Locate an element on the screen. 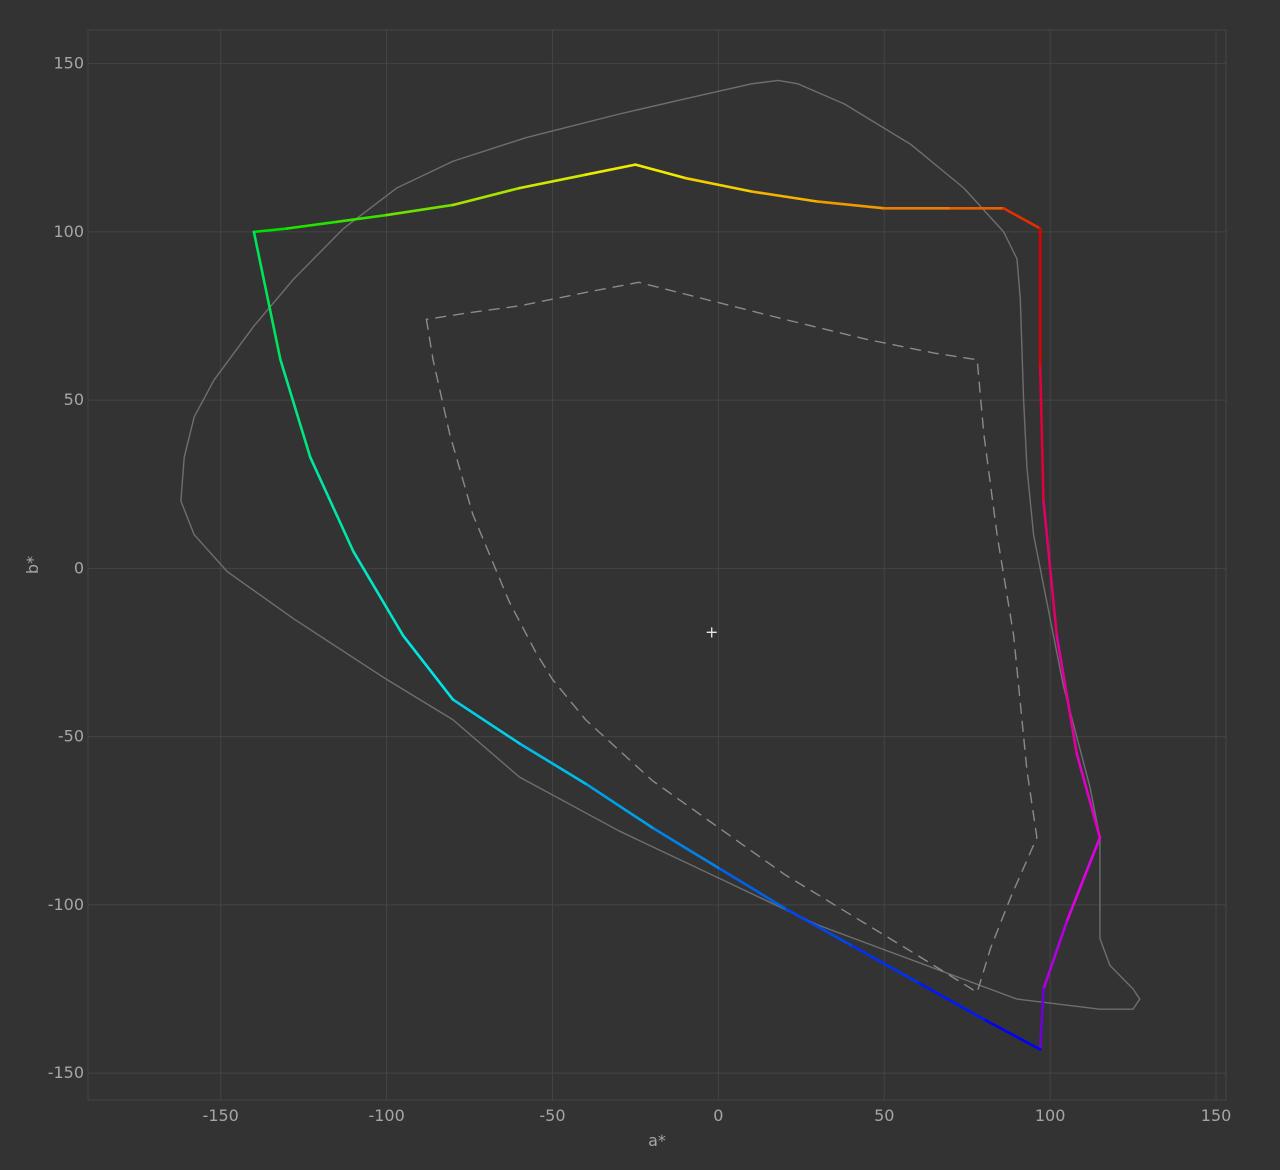 This screenshot has width=1280, height=1170. x-tick-label: 50 is located at coordinates (884, 1115).